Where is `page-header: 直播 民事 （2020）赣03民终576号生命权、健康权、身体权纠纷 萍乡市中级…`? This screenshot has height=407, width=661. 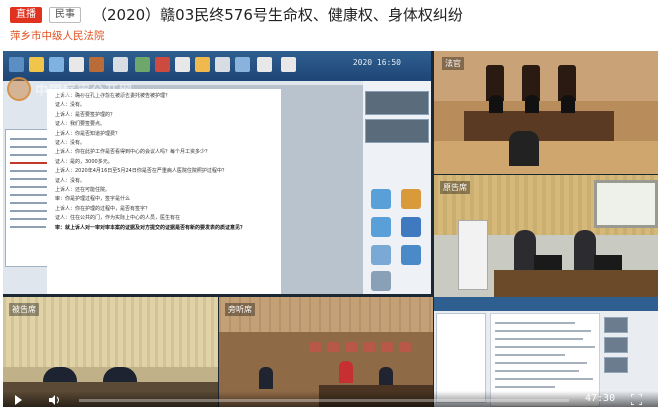 page-header: 直播 民事 （2020）赣03民终576号生命权、健康权、身体权纠纷 萍乡市中级… is located at coordinates (330, 23).